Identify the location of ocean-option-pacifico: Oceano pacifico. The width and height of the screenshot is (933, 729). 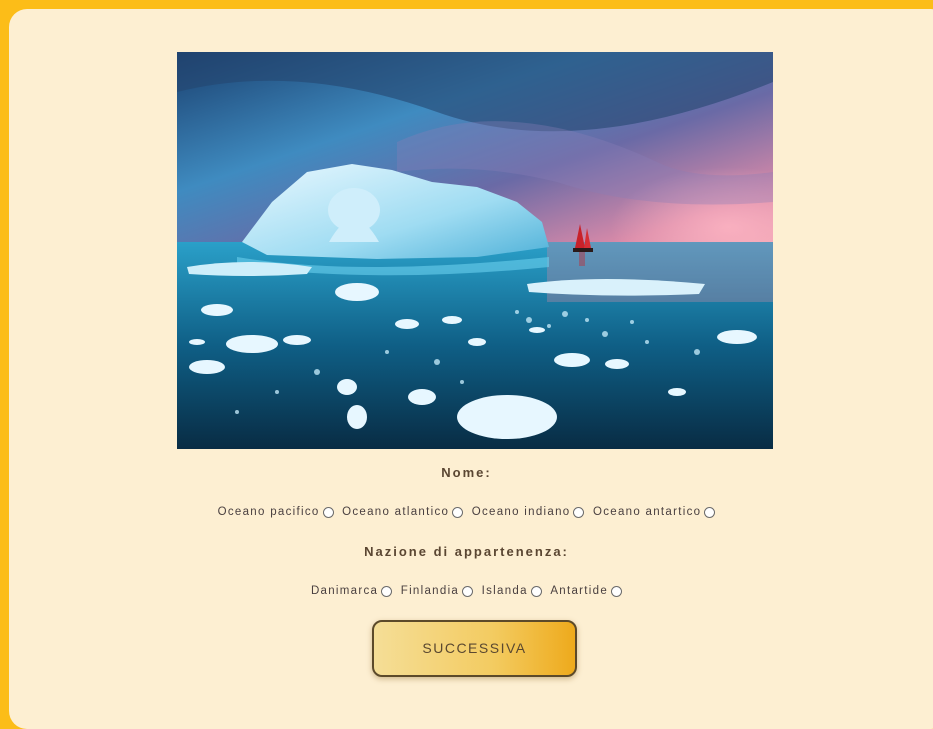
(276, 512).